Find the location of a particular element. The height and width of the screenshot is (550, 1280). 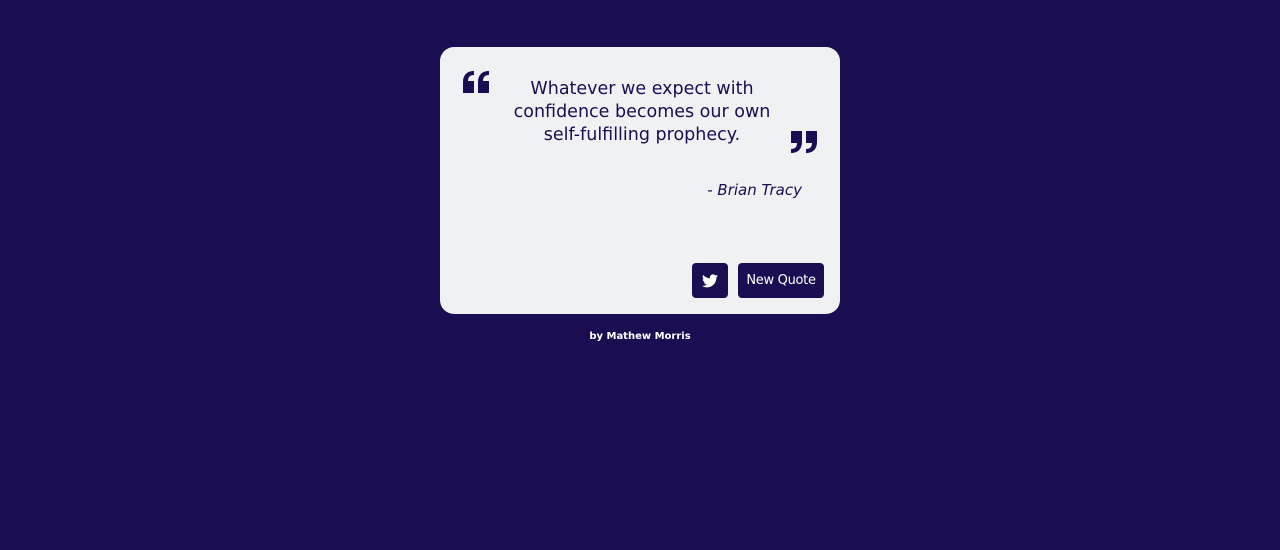

author-credit: by Mathew Morris is located at coordinates (640, 336).